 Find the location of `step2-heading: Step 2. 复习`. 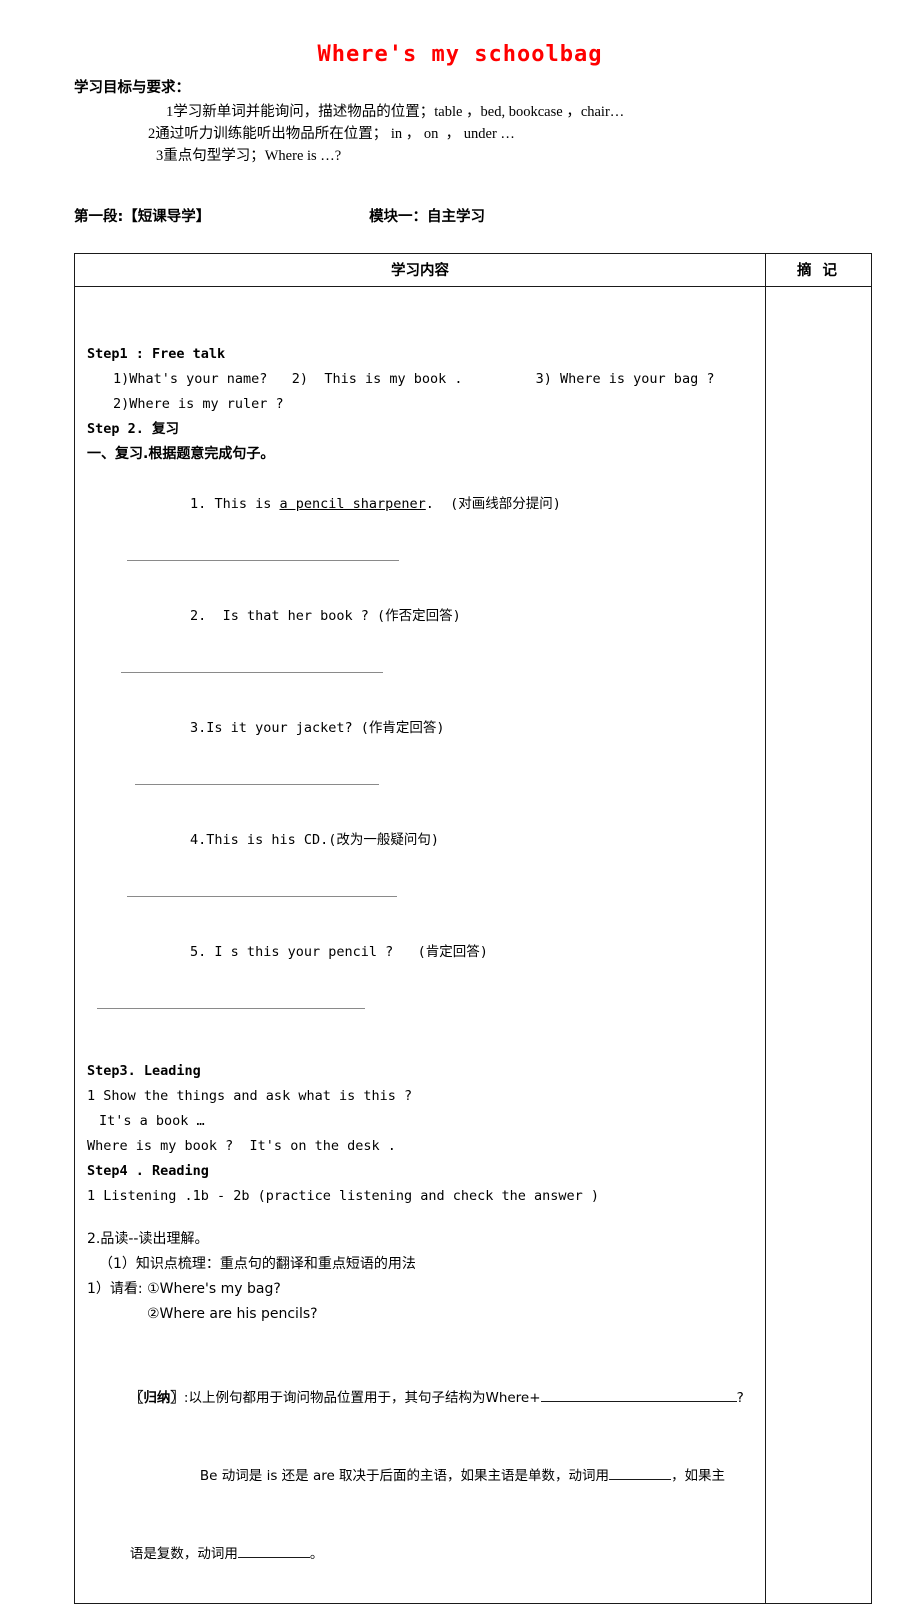

step2-heading: Step 2. 复习 is located at coordinates (133, 429).